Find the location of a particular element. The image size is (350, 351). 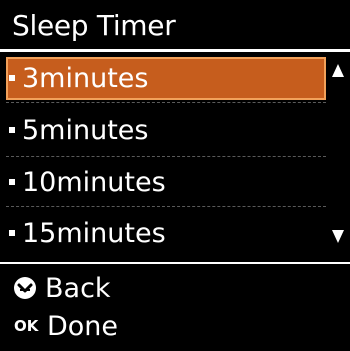

screen-title: Sleep Timer is located at coordinates (94, 25).